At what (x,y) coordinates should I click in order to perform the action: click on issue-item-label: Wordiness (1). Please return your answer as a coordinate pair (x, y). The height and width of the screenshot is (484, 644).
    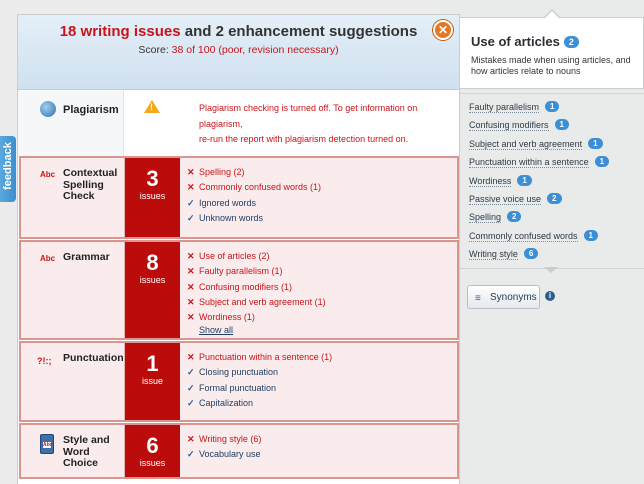
    Looking at the image, I should click on (227, 317).